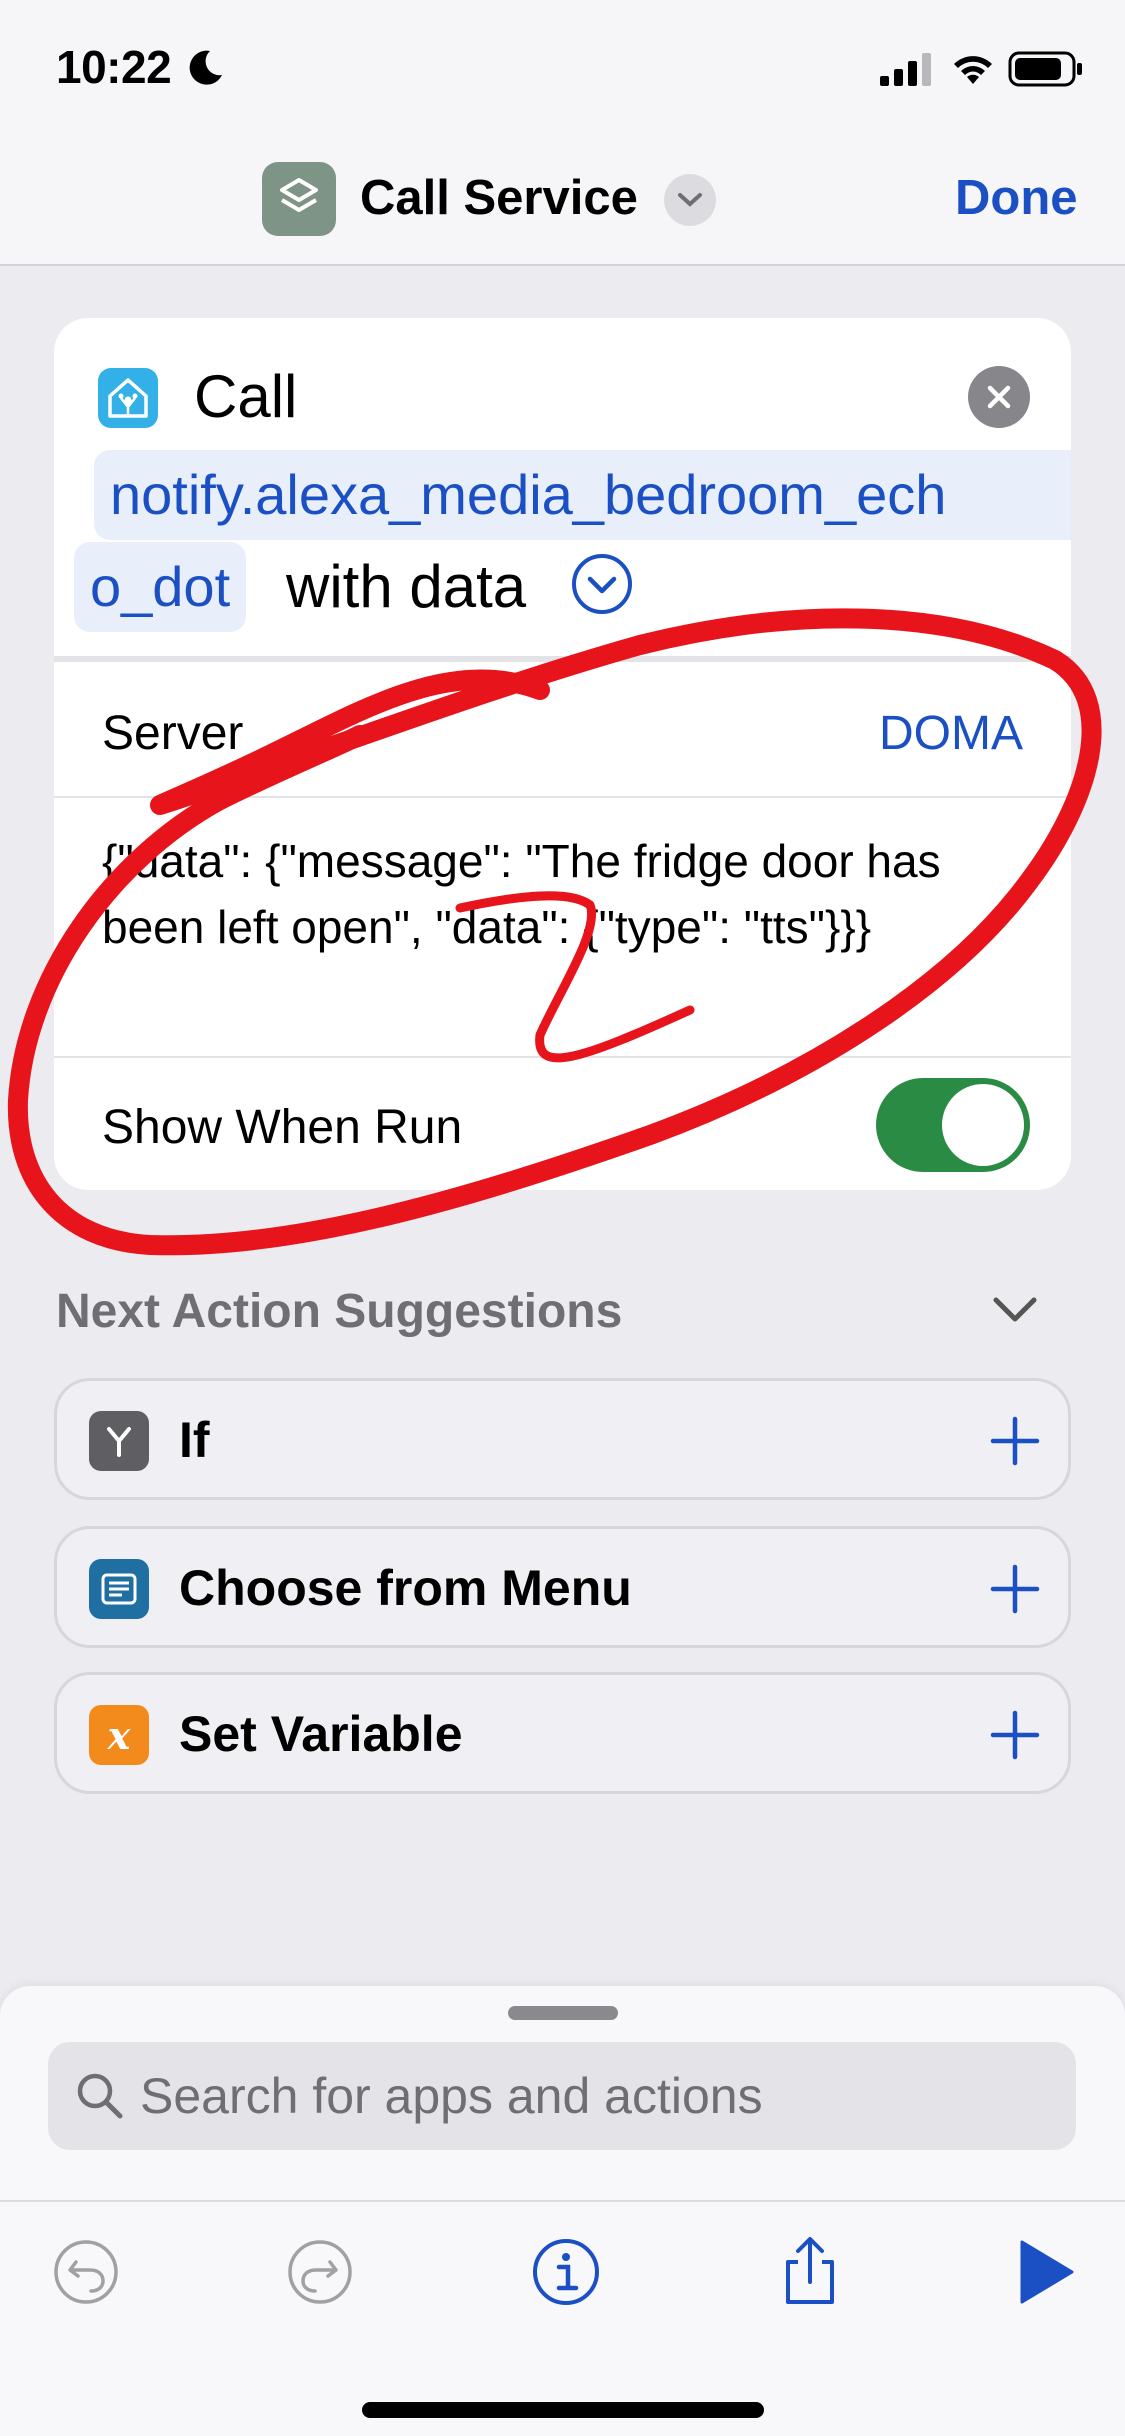 The image size is (1125, 2436). I want to click on status-time: 10:22, so click(114, 67).